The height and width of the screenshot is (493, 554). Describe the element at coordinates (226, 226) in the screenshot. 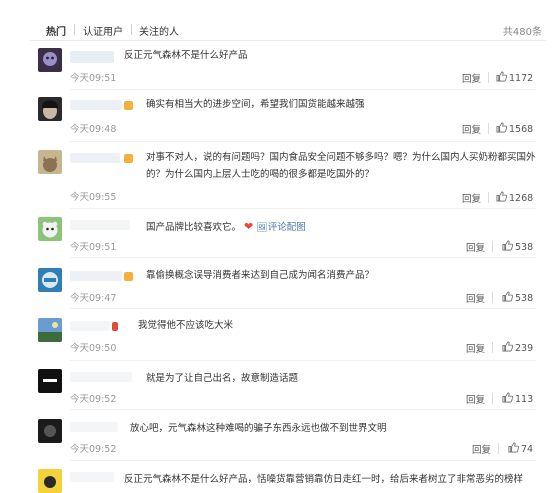

I see `comment-text: 国产品牌比较喜欢它。 ❤ 🖼评论配图` at that location.